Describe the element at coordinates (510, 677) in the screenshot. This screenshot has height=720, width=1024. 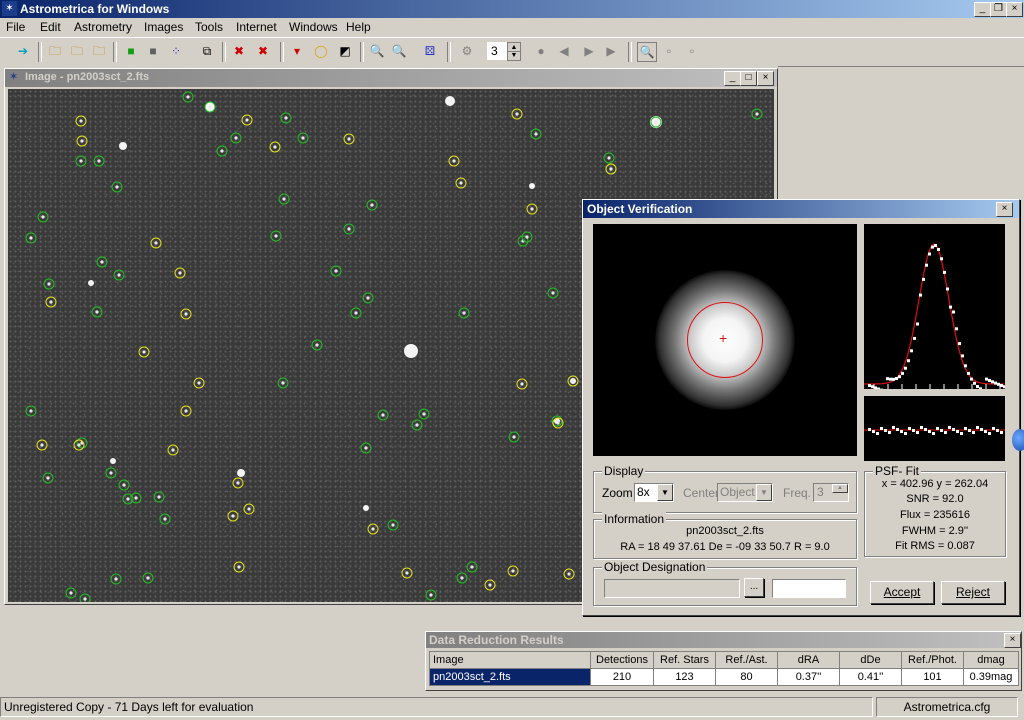
I see `table-cell-image: pn2003sct_2.fts` at that location.